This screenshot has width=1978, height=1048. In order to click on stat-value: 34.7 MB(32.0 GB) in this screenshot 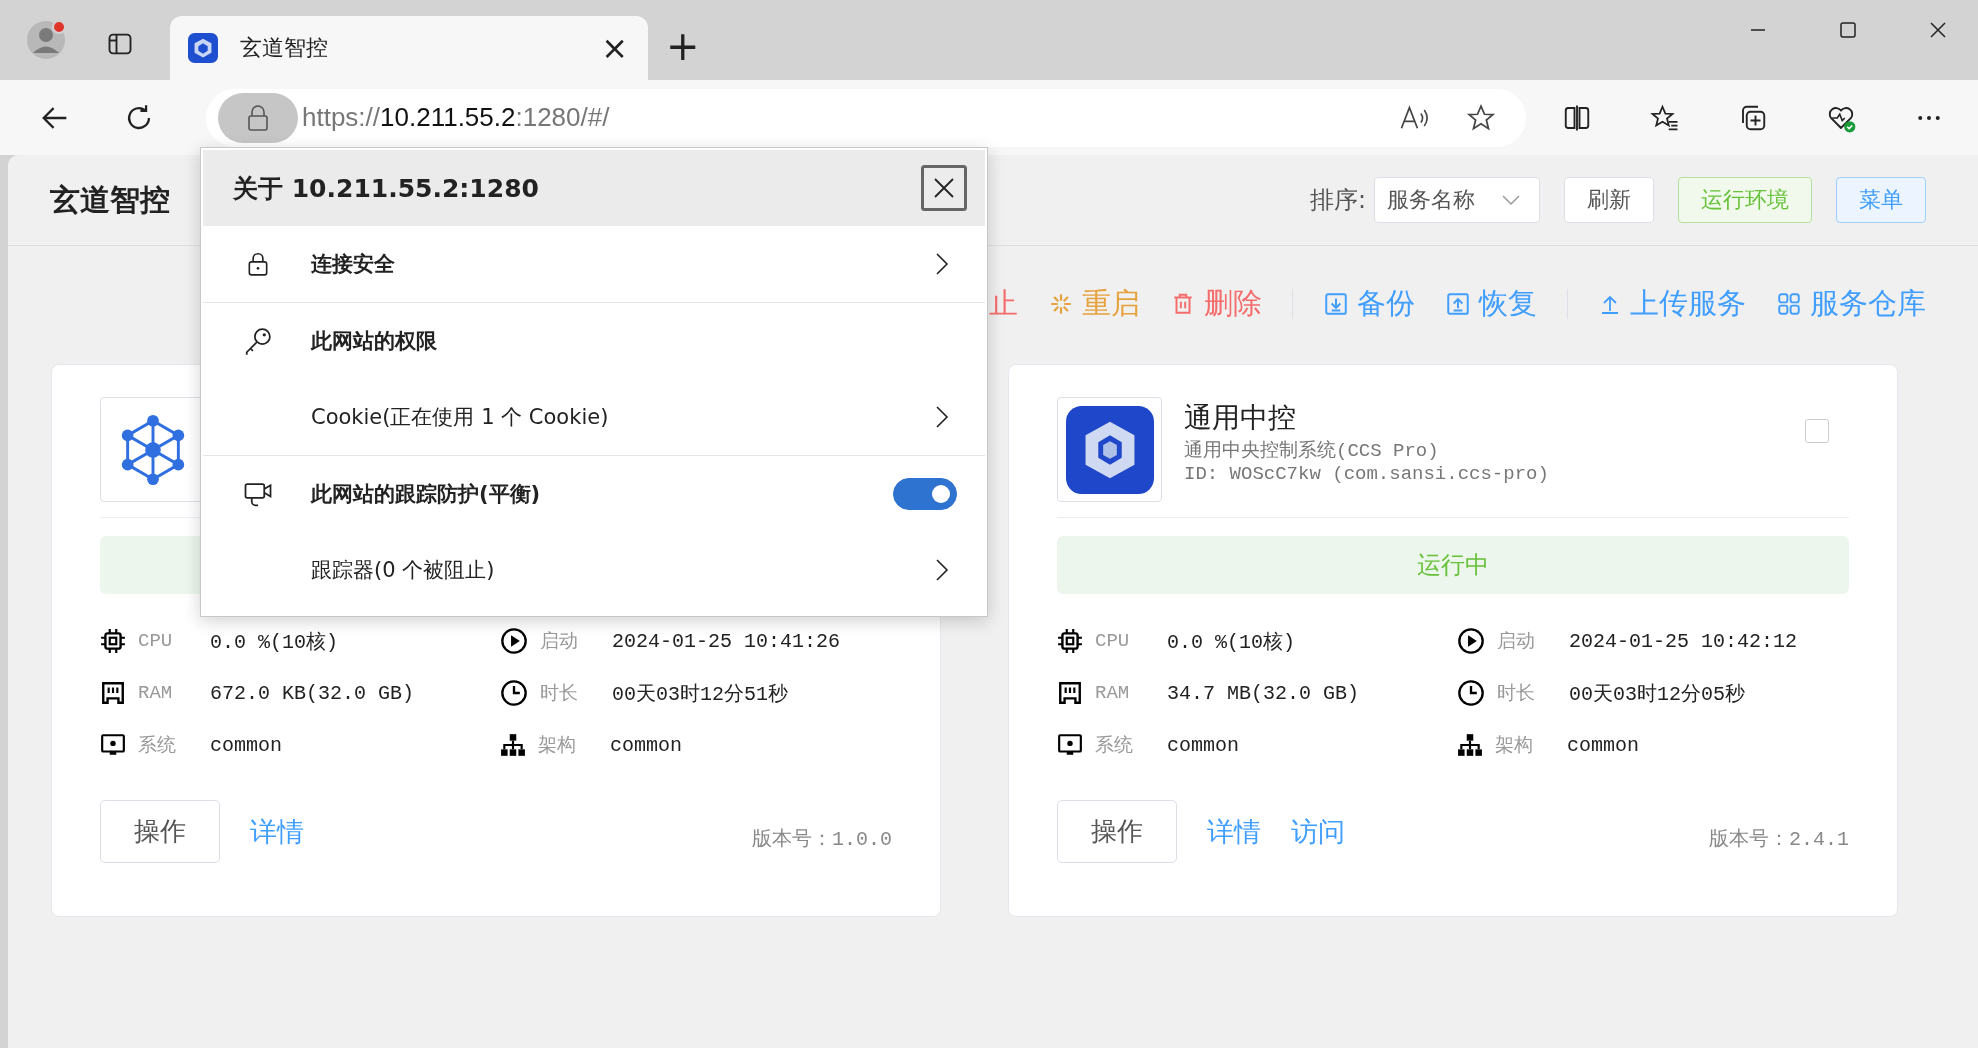, I will do `click(1263, 693)`.